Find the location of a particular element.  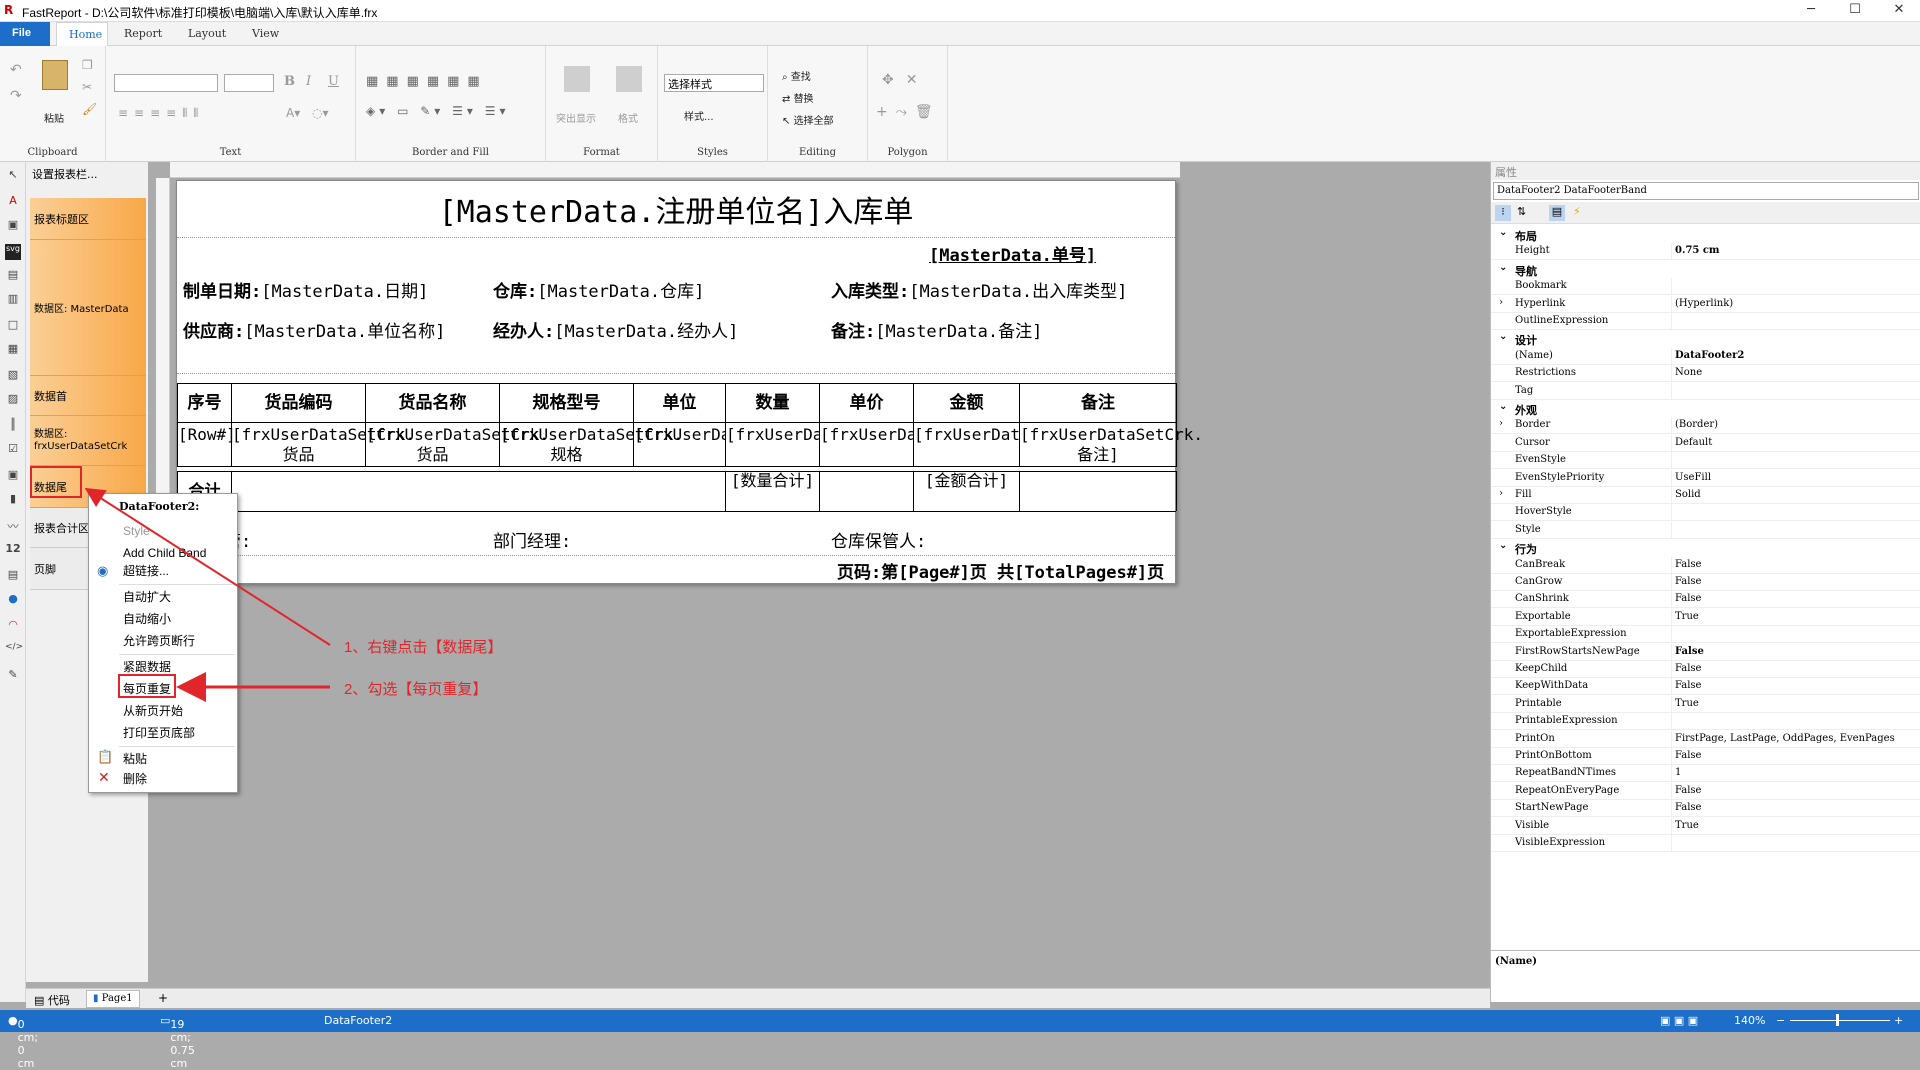

field-supplier: 供应商:[MasterData.单位名称] is located at coordinates (314, 329).